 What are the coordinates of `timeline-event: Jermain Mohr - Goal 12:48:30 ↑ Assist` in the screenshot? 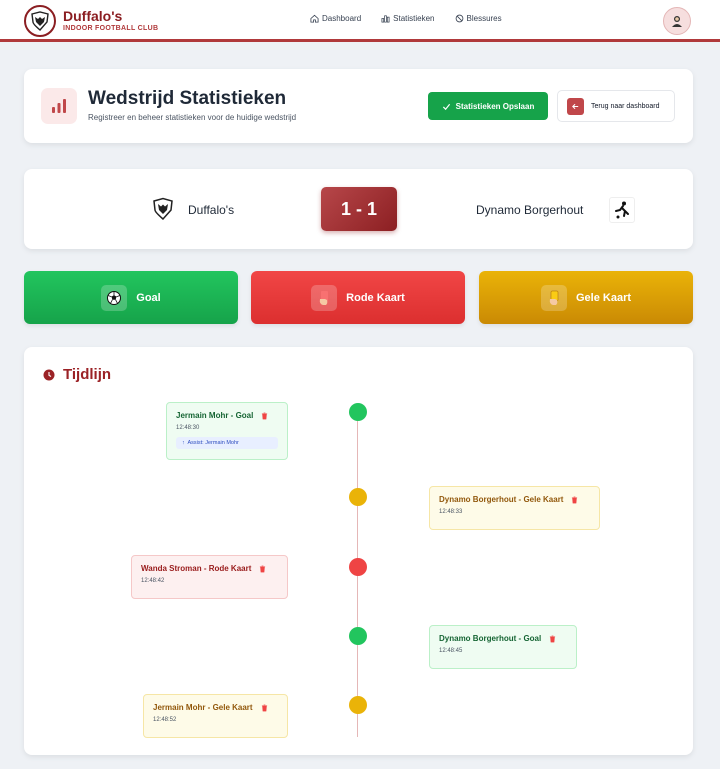 It's located at (227, 431).